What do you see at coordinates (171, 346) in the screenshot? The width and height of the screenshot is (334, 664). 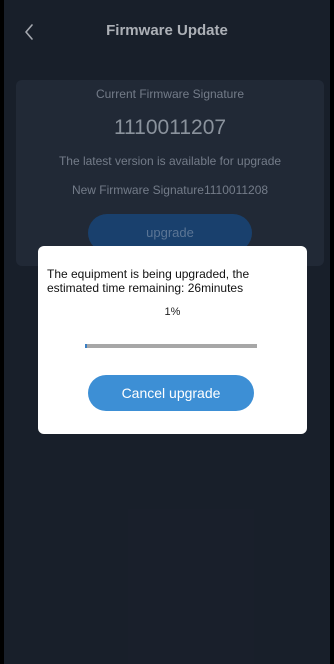 I see `progress-bar` at bounding box center [171, 346].